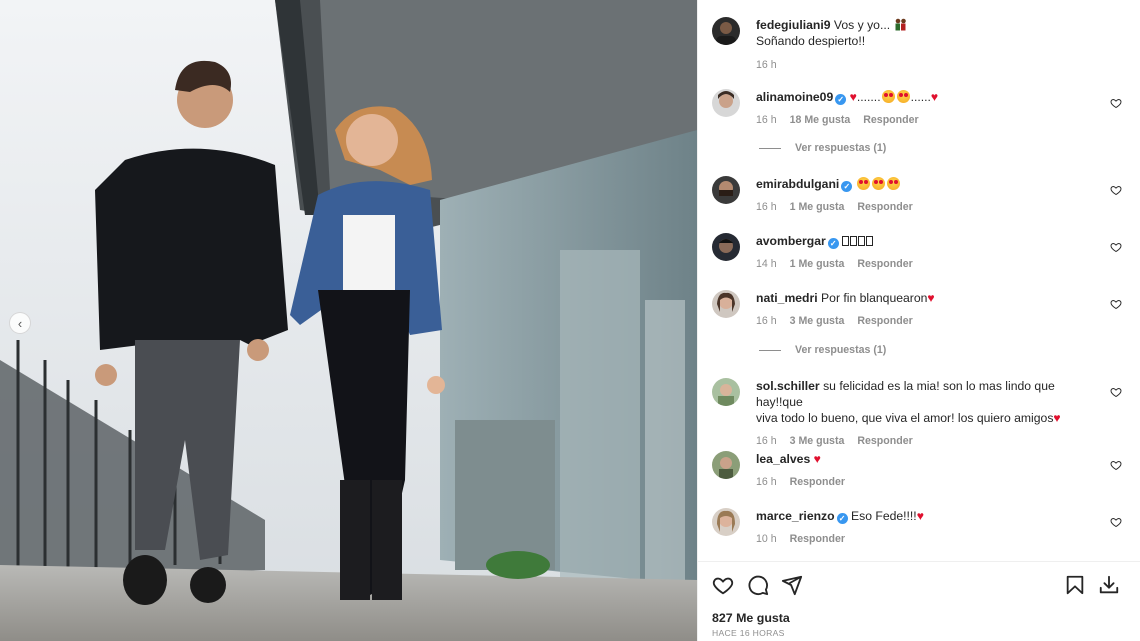  What do you see at coordinates (791, 241) in the screenshot?
I see `comment-username: avombergar` at bounding box center [791, 241].